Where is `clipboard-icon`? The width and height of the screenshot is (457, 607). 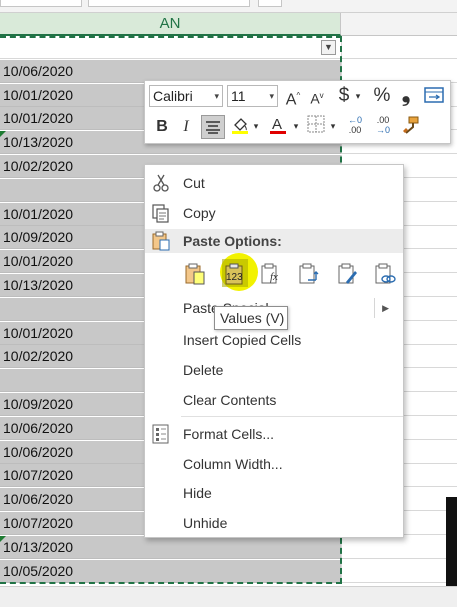 clipboard-icon is located at coordinates (161, 241).